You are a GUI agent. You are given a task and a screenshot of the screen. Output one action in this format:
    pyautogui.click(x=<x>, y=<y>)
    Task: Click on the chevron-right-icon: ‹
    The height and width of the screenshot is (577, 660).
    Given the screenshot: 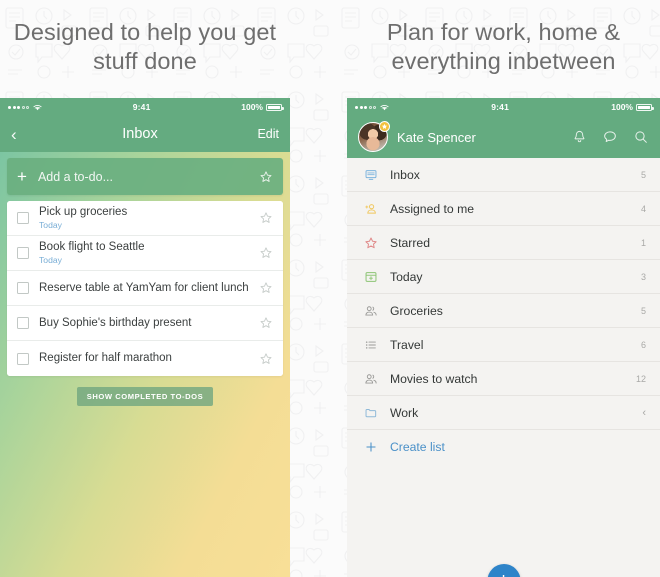 What is the action you would take?
    pyautogui.click(x=644, y=412)
    